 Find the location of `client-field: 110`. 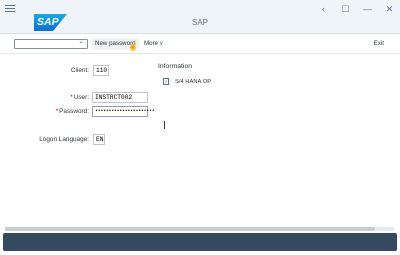

client-field: 110 is located at coordinates (101, 70).